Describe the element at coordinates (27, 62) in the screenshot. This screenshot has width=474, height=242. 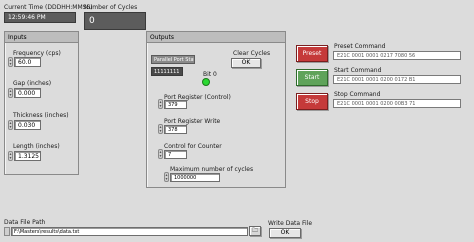
I see `frequency-input: 60.0` at that location.